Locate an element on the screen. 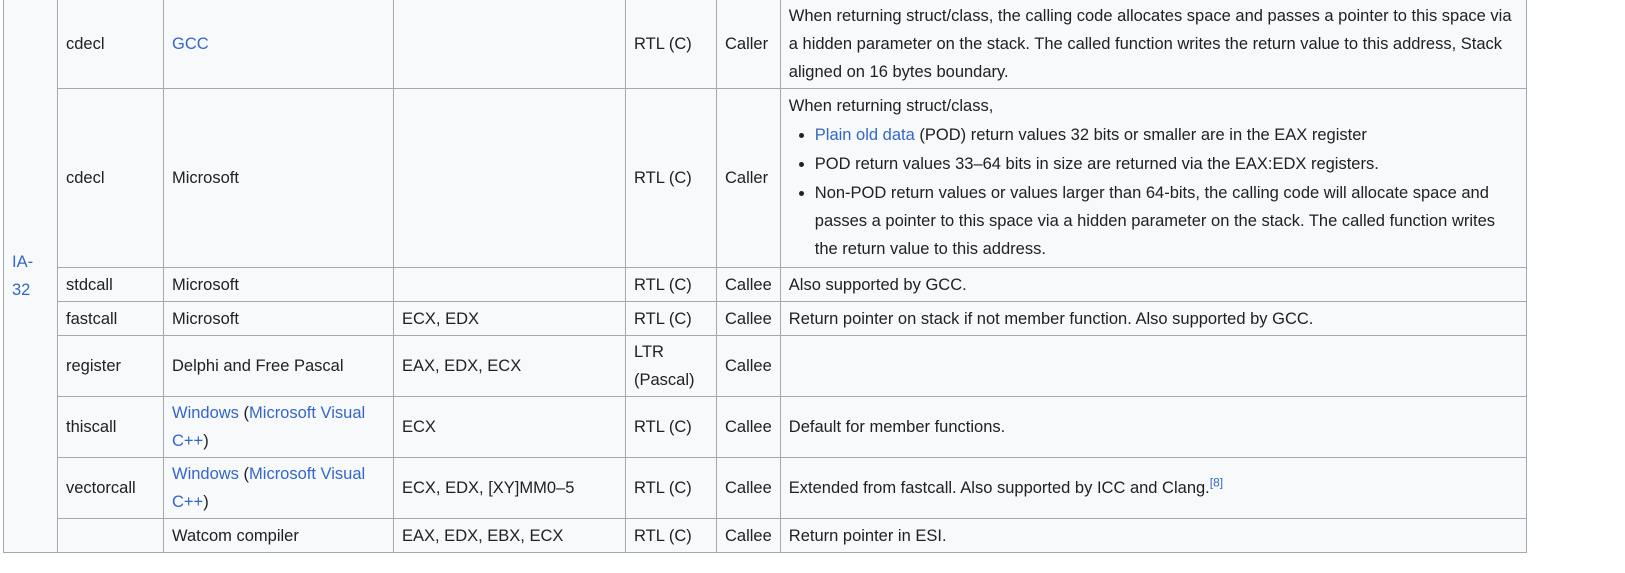  convention-name is located at coordinates (110, 535).